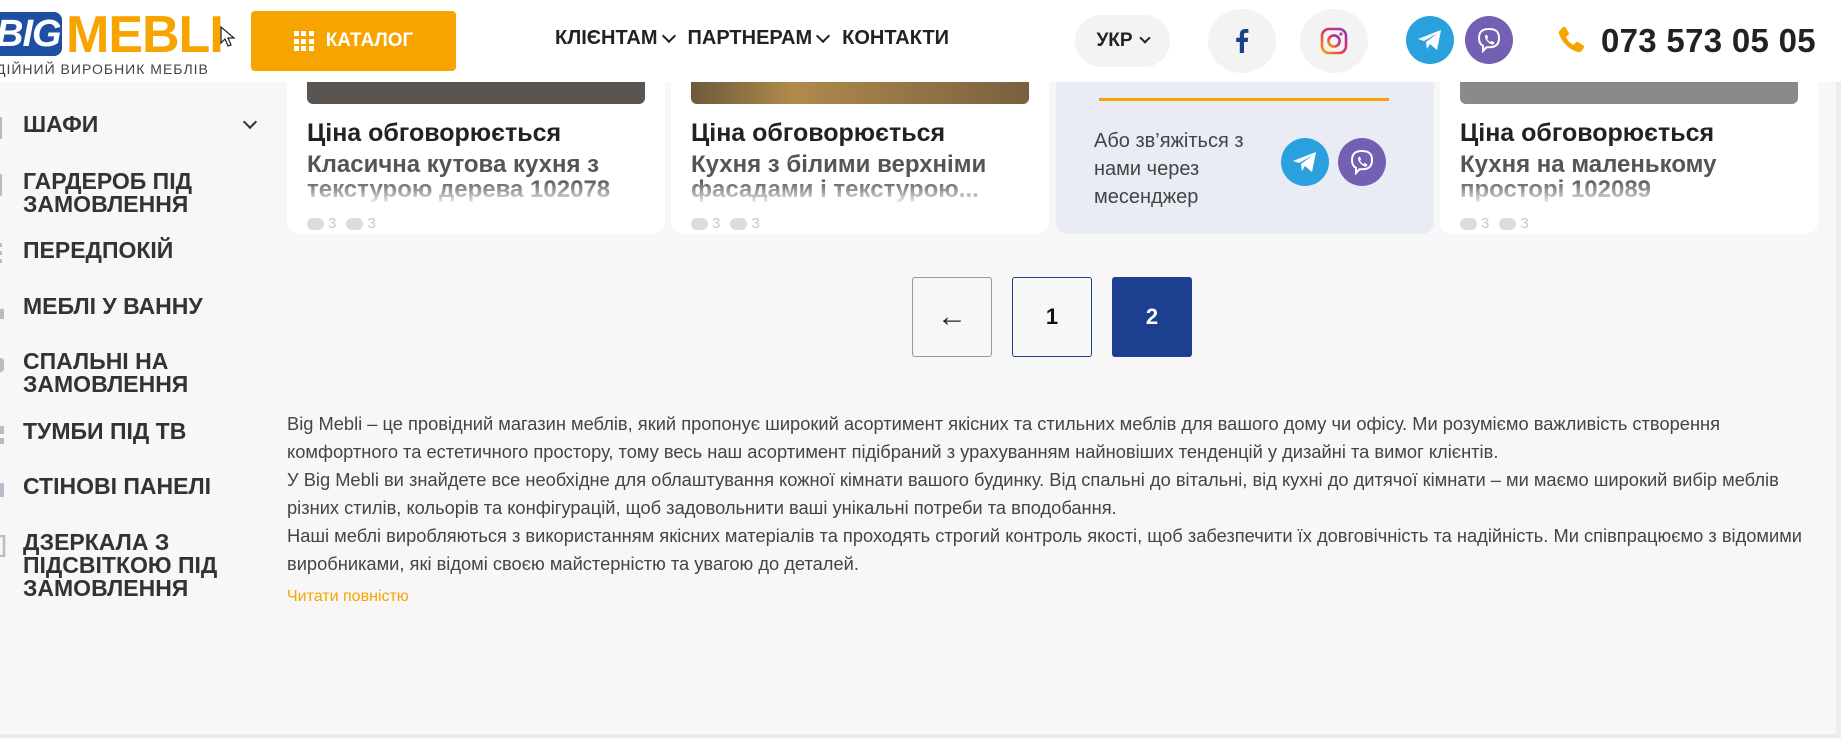  What do you see at coordinates (348, 597) in the screenshot?
I see `read-more-link: Читати повністю` at bounding box center [348, 597].